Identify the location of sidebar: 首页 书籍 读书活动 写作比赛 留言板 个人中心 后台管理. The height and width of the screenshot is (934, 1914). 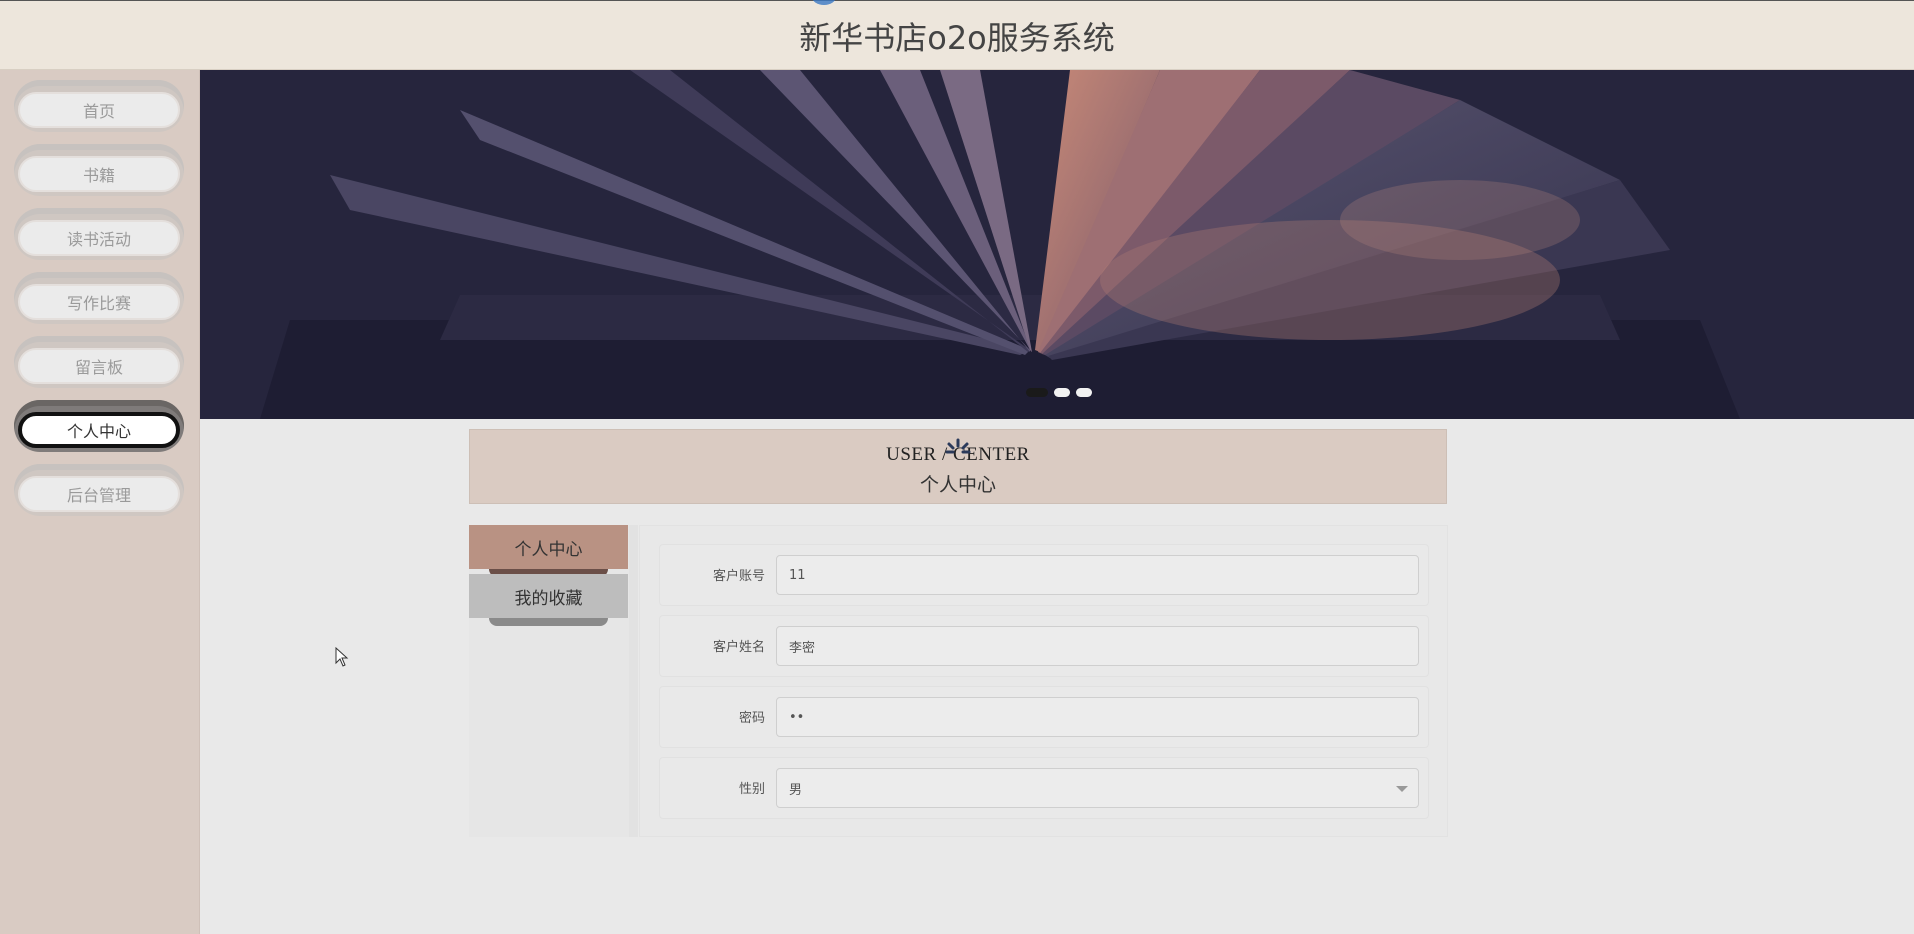
(100, 502).